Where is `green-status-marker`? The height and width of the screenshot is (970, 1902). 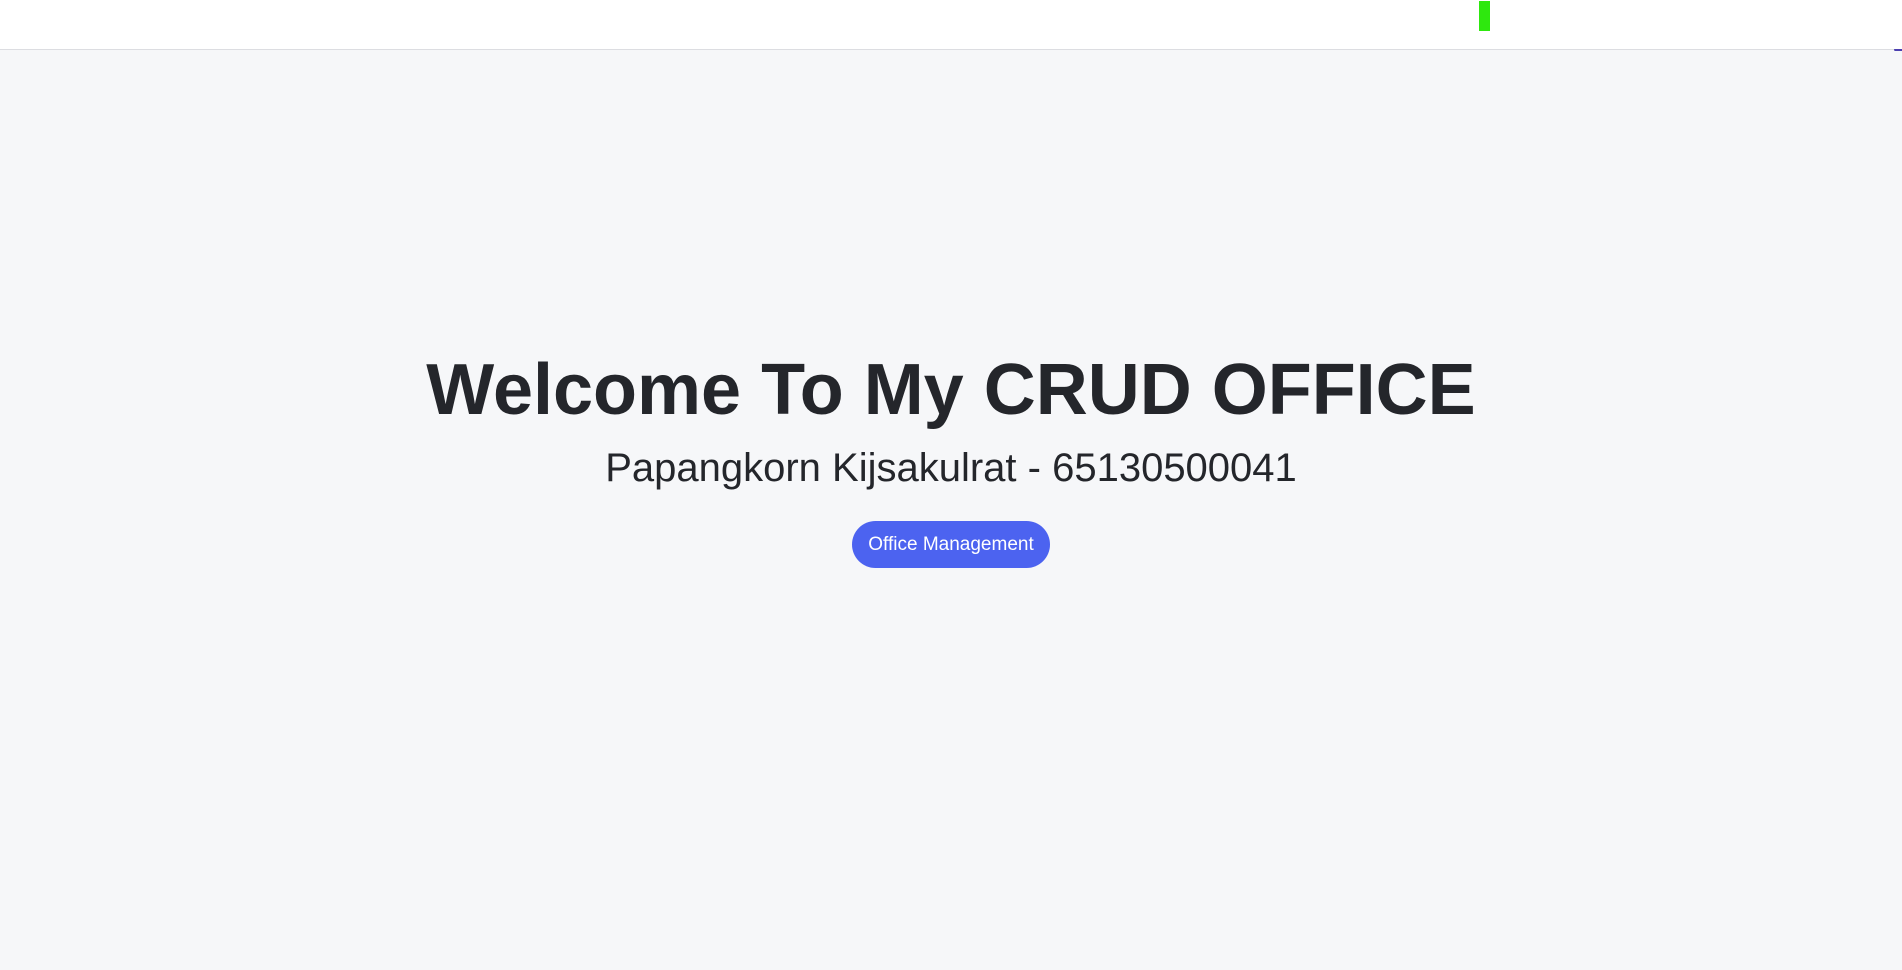 green-status-marker is located at coordinates (1484, 16).